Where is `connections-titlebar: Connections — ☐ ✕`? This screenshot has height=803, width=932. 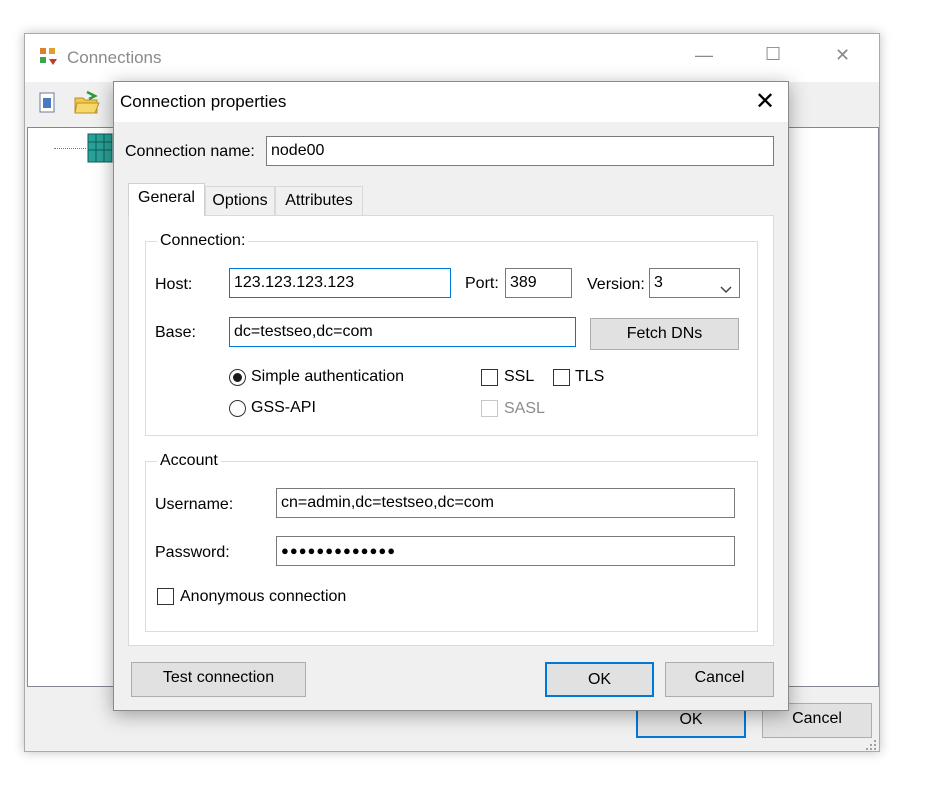
connections-titlebar: Connections — ☐ ✕ is located at coordinates (452, 58).